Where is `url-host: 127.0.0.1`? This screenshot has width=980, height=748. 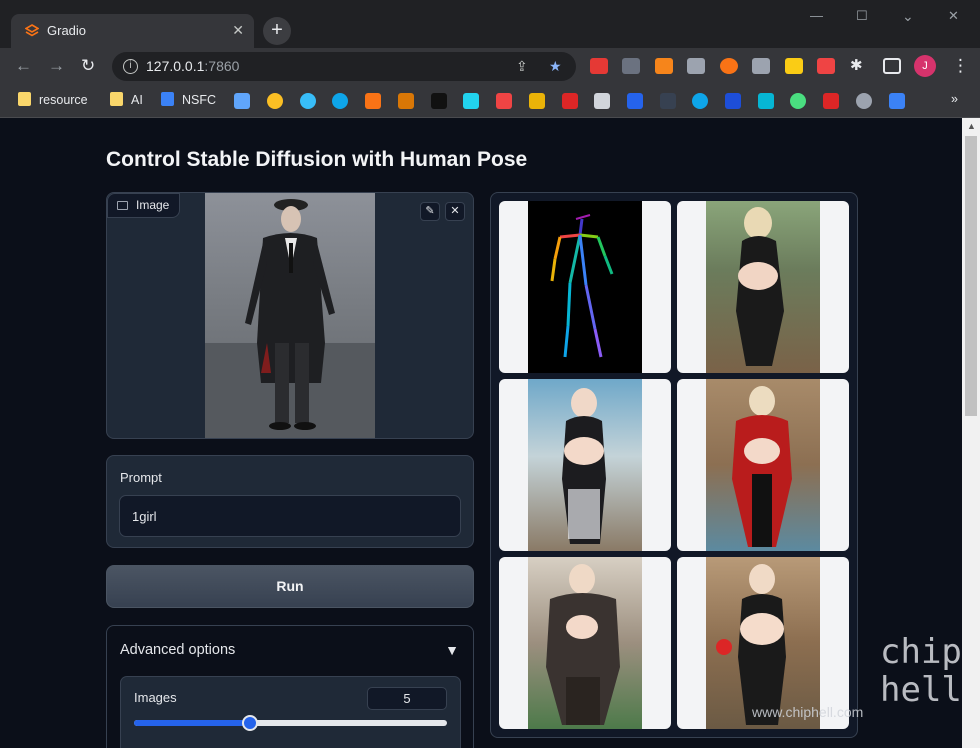
url-host: 127.0.0.1 is located at coordinates (175, 66).